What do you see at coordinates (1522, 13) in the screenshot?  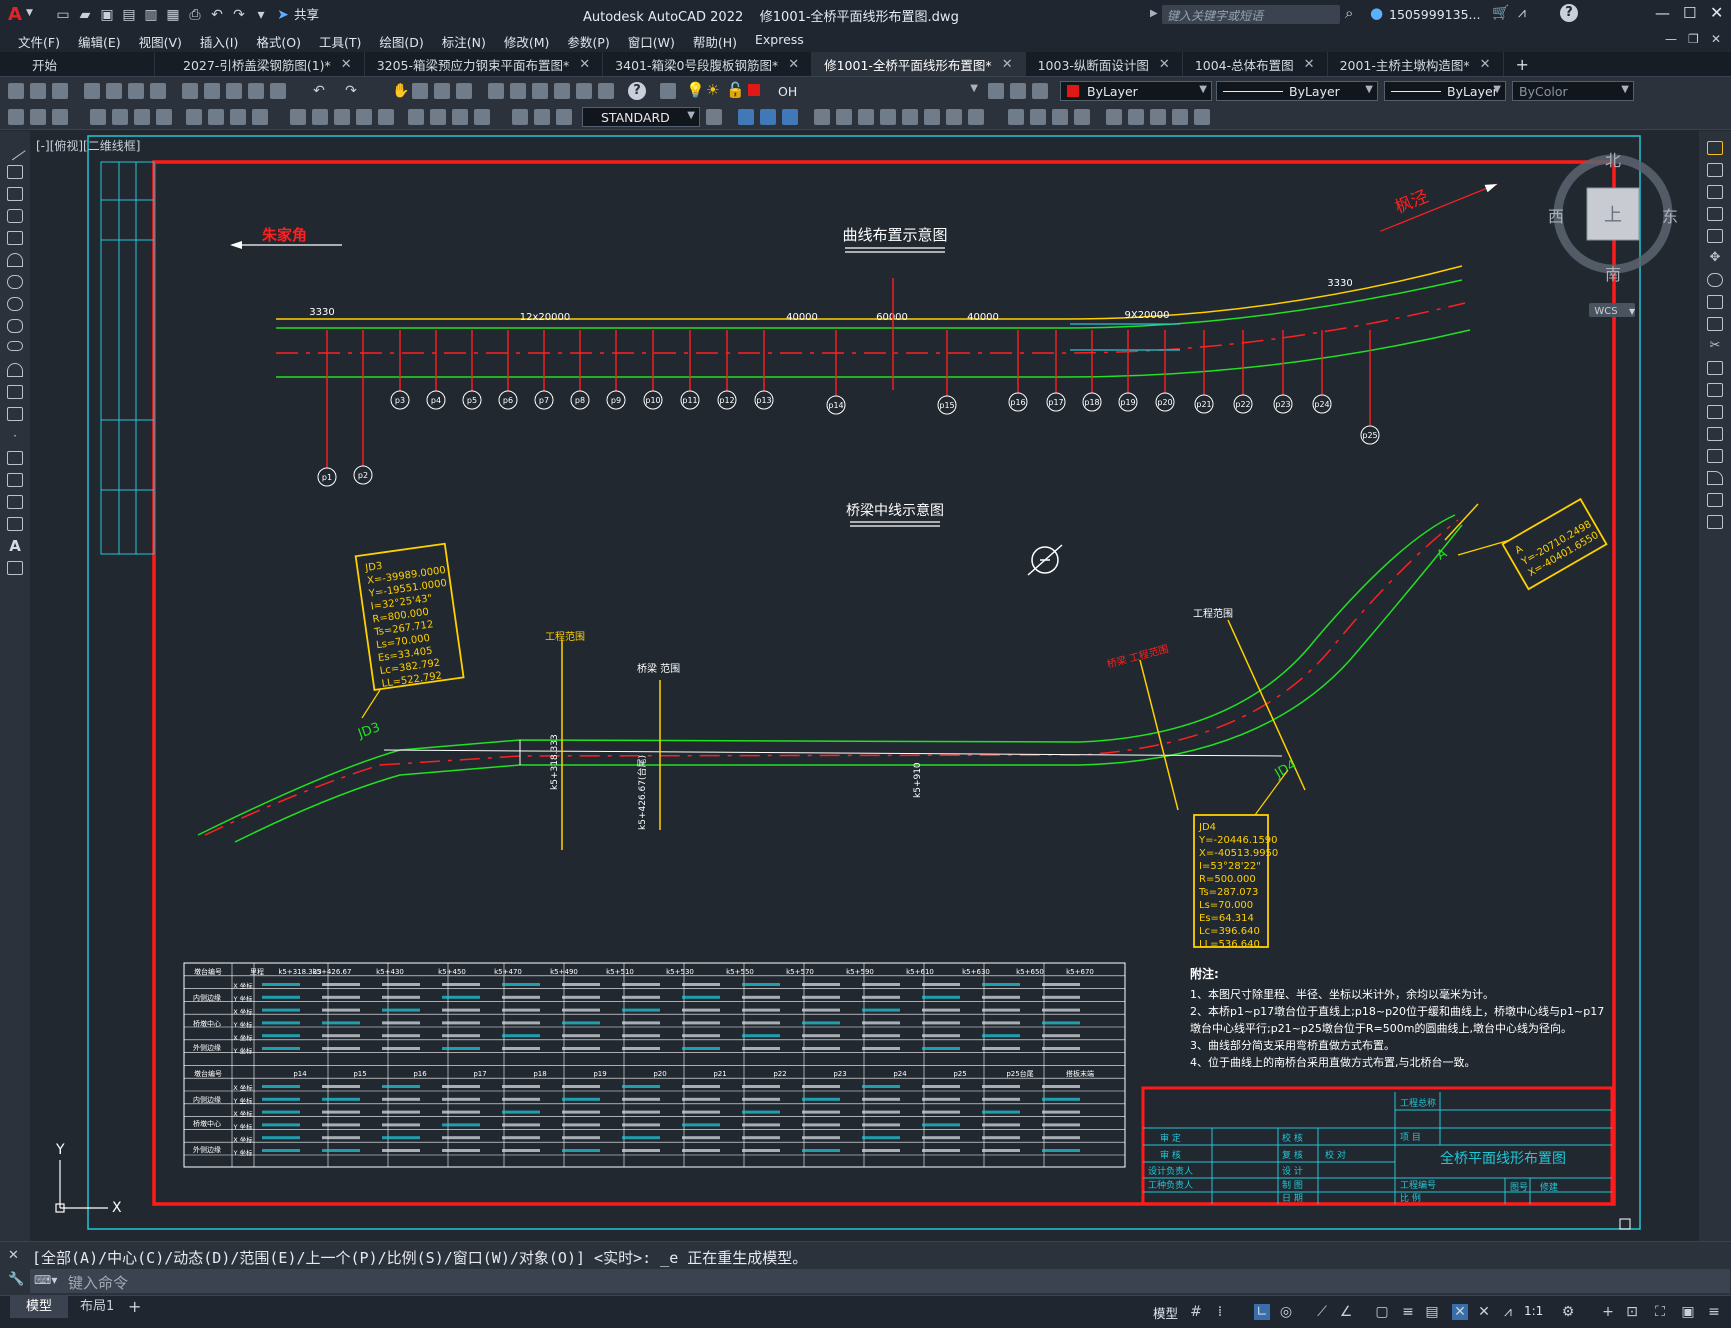 I see `autodesk-a360-icon: ⩘` at bounding box center [1522, 13].